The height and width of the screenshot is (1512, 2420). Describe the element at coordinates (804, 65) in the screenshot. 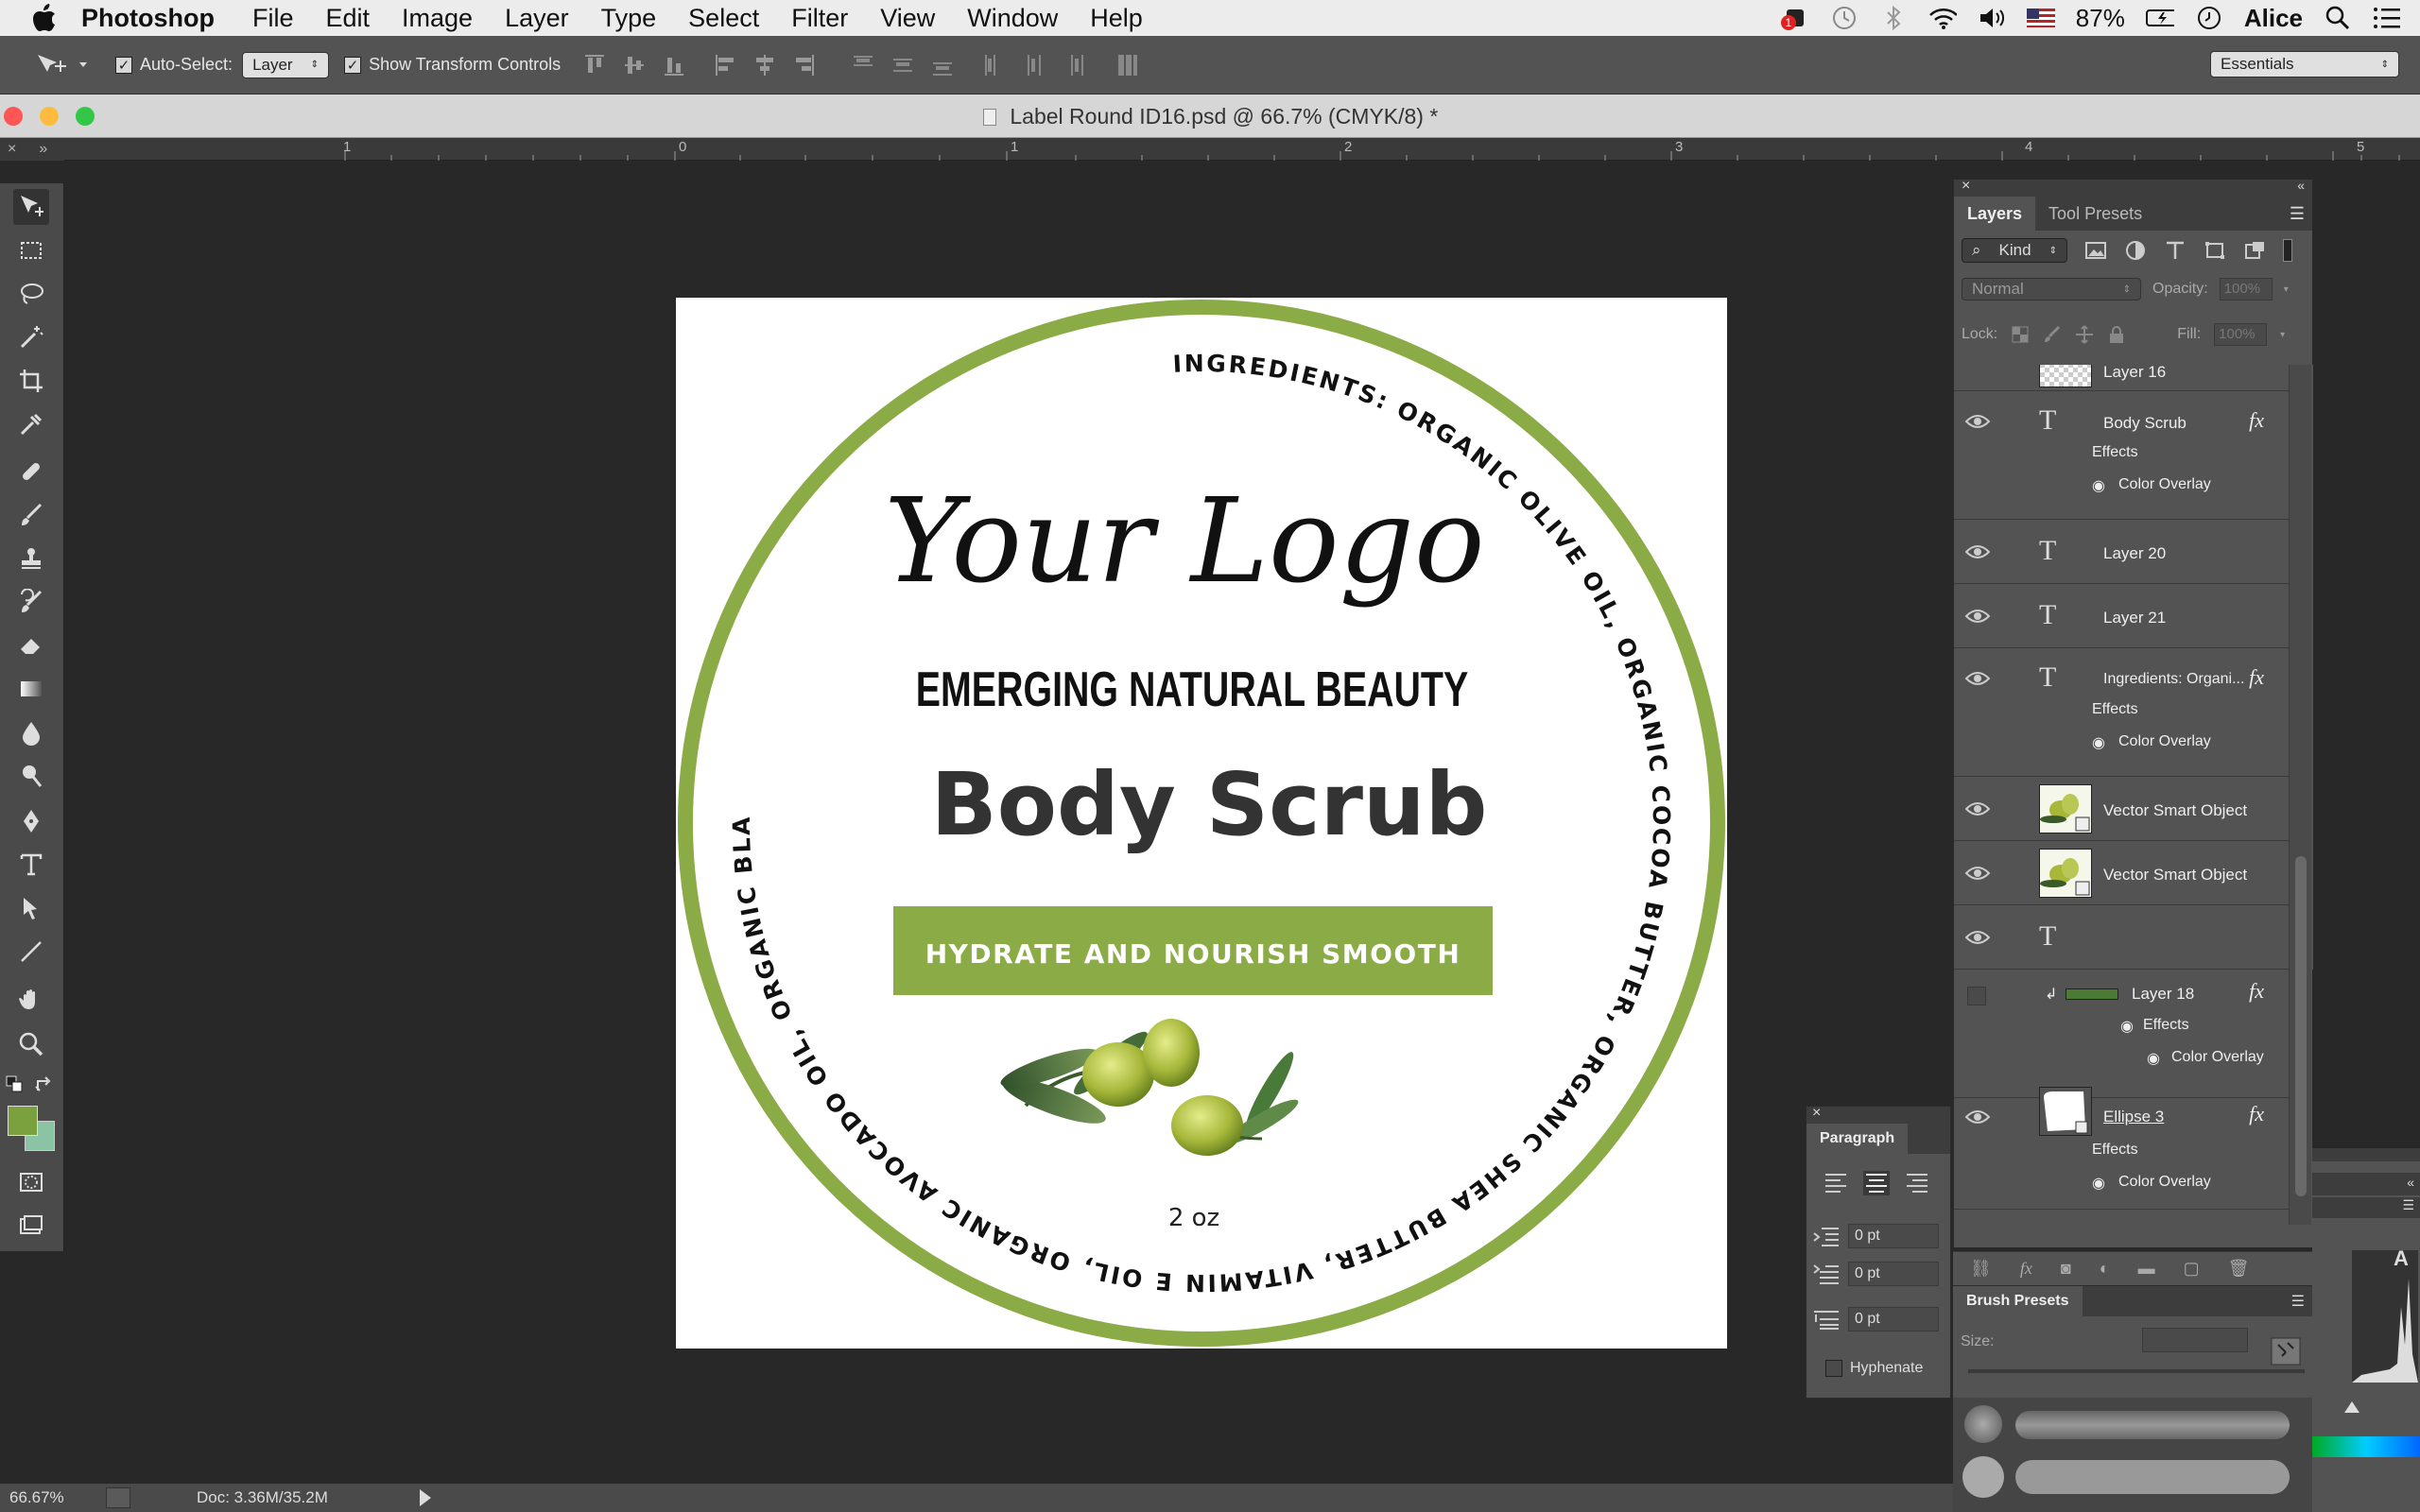

I see `align-right-edges-icon` at that location.